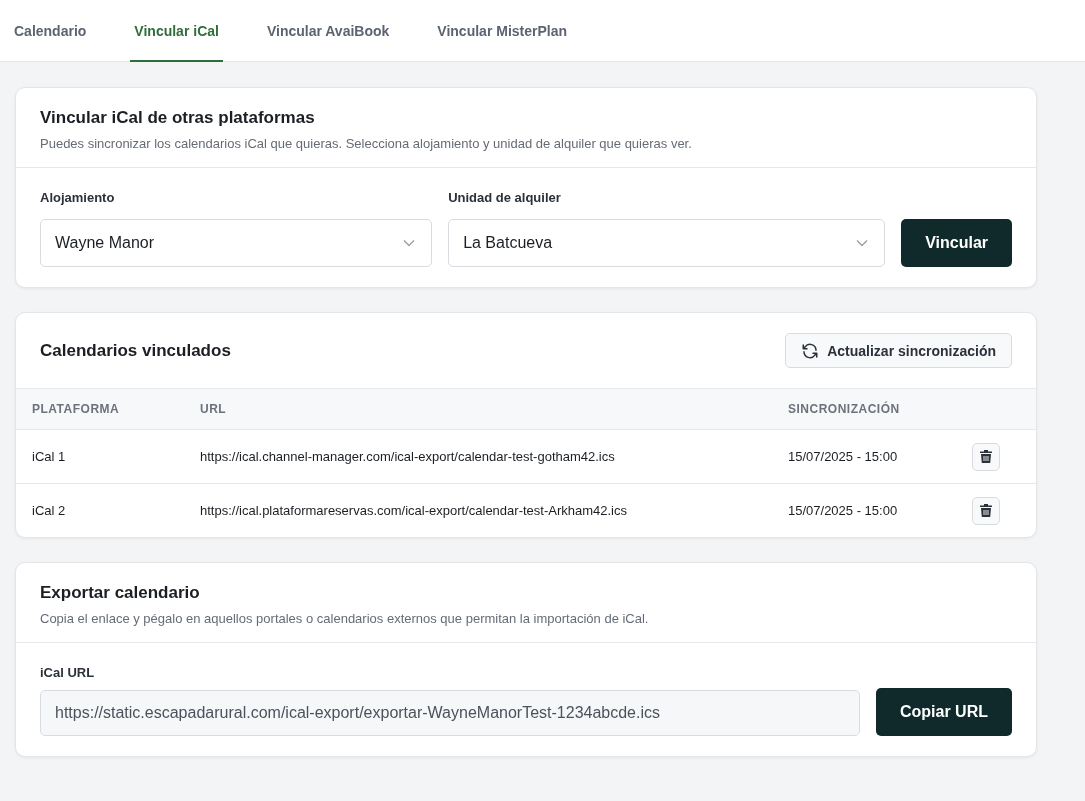 This screenshot has width=1085, height=801. I want to click on field-label: Unidad de alquiler, so click(505, 197).